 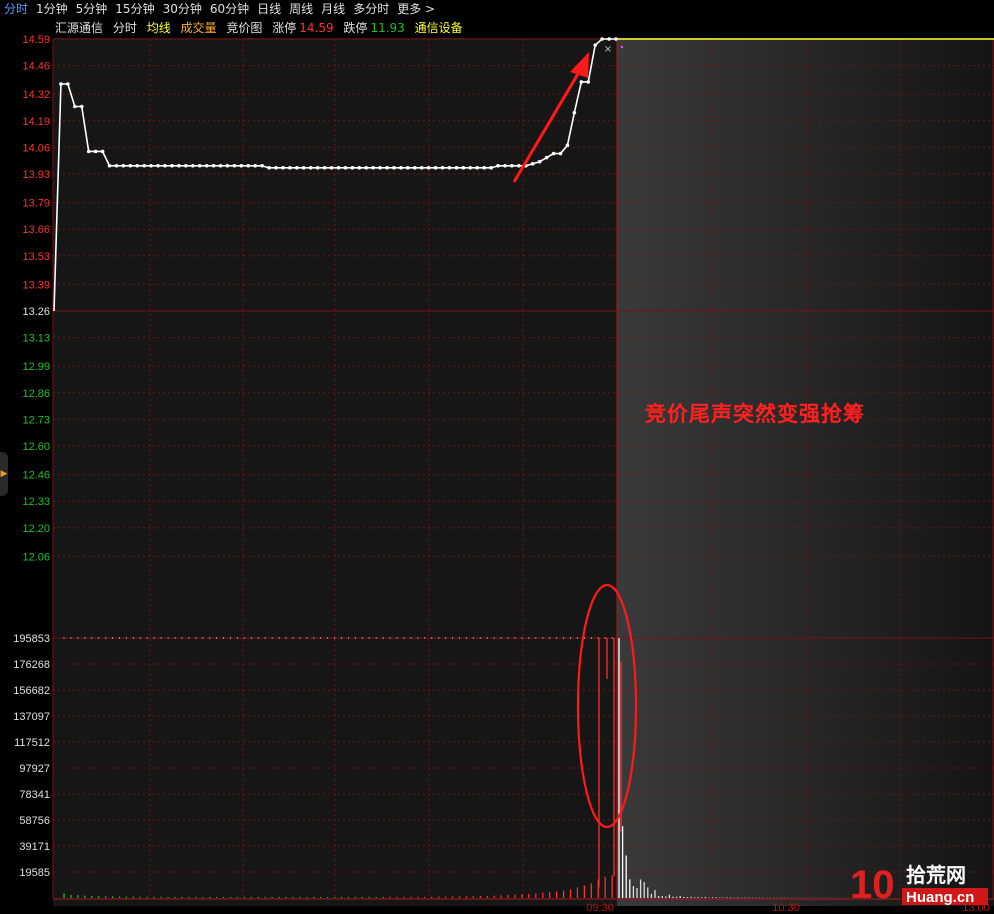 What do you see at coordinates (229, 9) in the screenshot?
I see `tab-5: 60分钟` at bounding box center [229, 9].